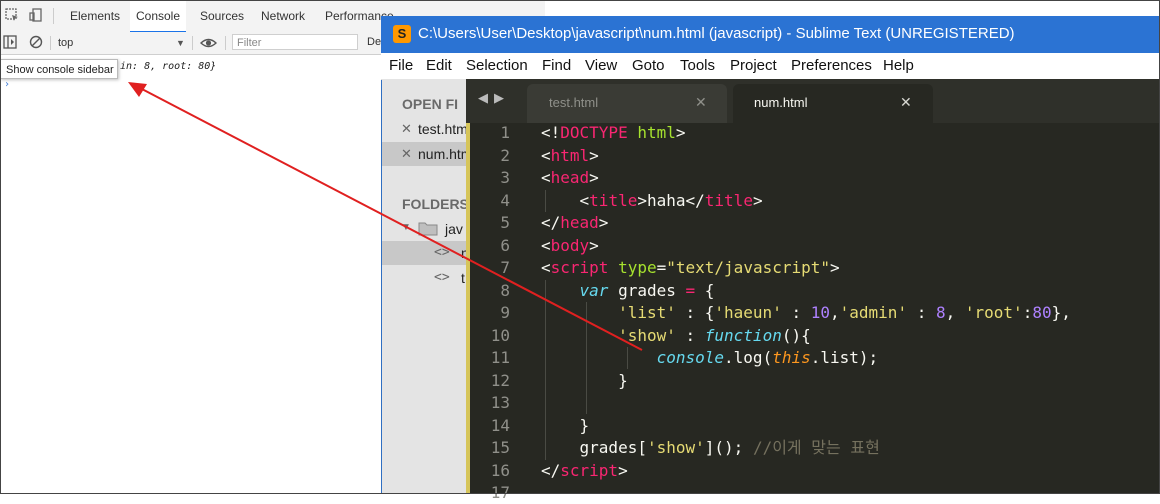 The height and width of the screenshot is (504, 1160). Describe the element at coordinates (652, 201) in the screenshot. I see `code-line: <title>haha</title>` at that location.